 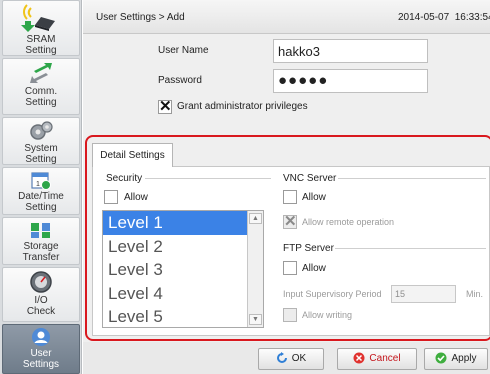 What do you see at coordinates (180, 80) in the screenshot?
I see `password-label: Password` at bounding box center [180, 80].